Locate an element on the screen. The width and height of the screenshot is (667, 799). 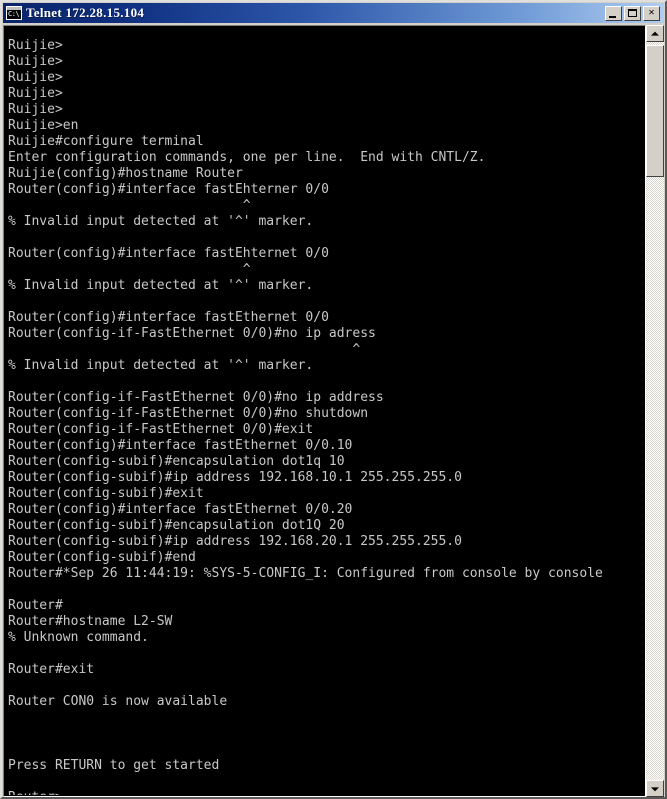
minimize-icon is located at coordinates (612, 16).